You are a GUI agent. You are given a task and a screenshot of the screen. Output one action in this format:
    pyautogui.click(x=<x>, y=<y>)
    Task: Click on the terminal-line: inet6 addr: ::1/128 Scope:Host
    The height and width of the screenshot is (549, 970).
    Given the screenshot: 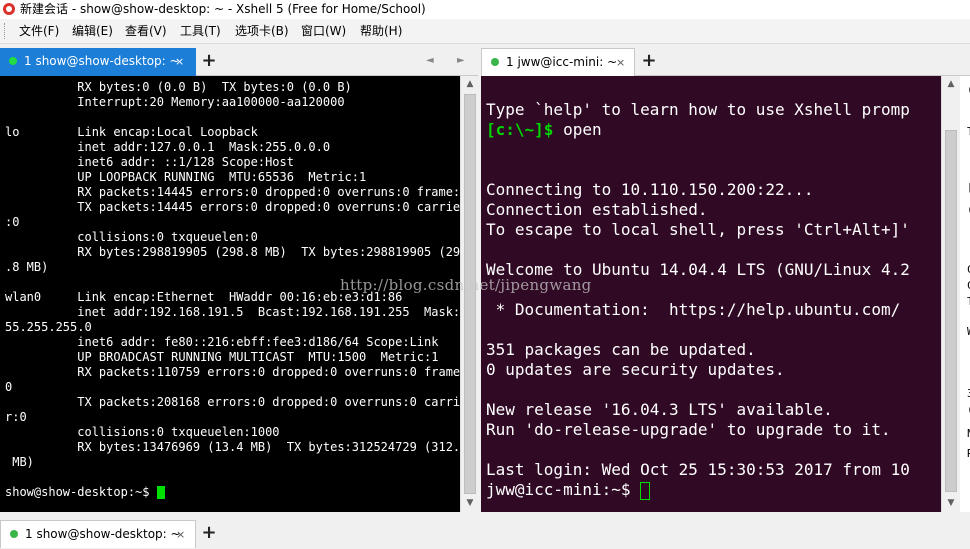 What is the action you would take?
    pyautogui.click(x=149, y=162)
    